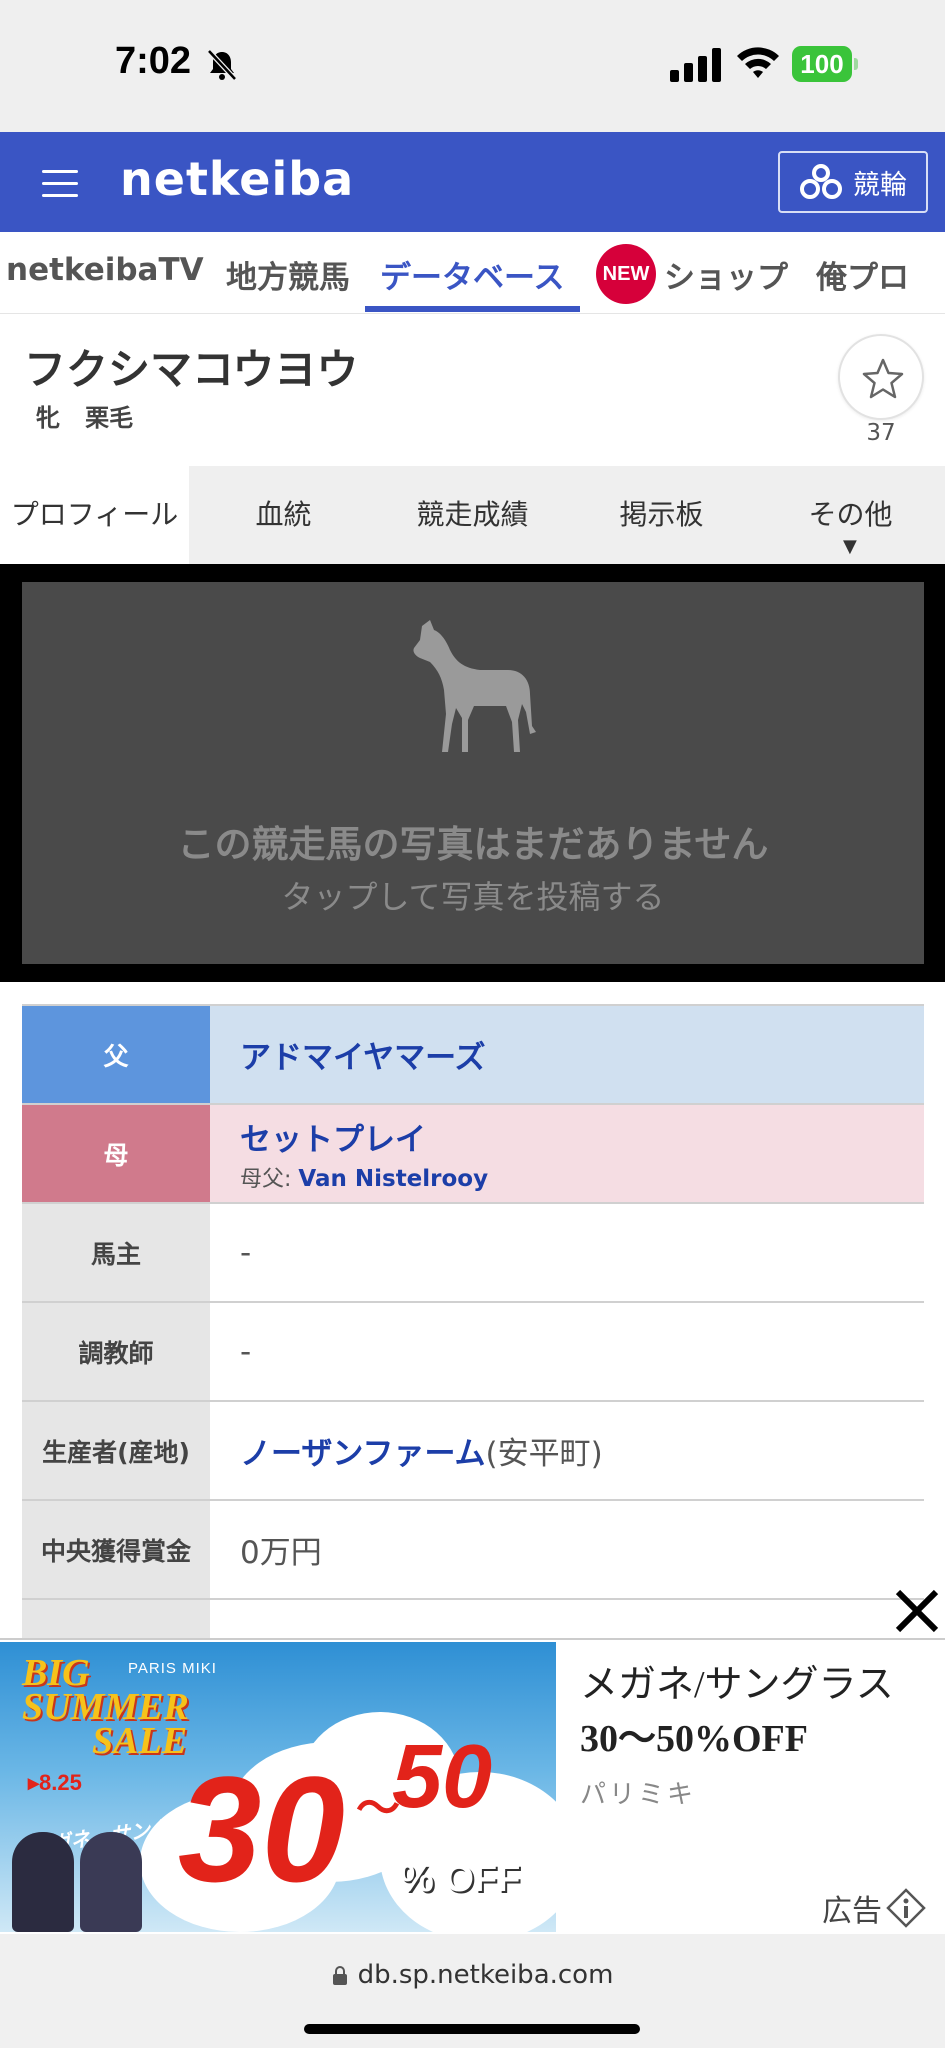  Describe the element at coordinates (116, 1620) in the screenshot. I see `partial-row-label` at that location.